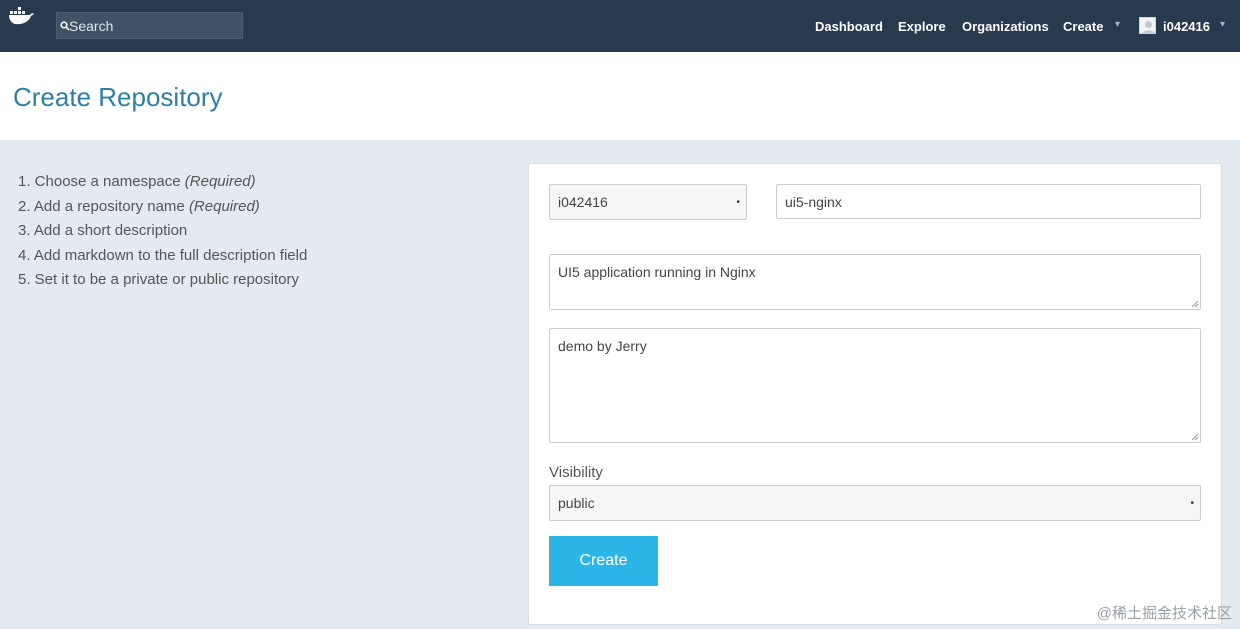 This screenshot has height=629, width=1240. Describe the element at coordinates (1083, 26) in the screenshot. I see `nav-create-menu: Create` at that location.